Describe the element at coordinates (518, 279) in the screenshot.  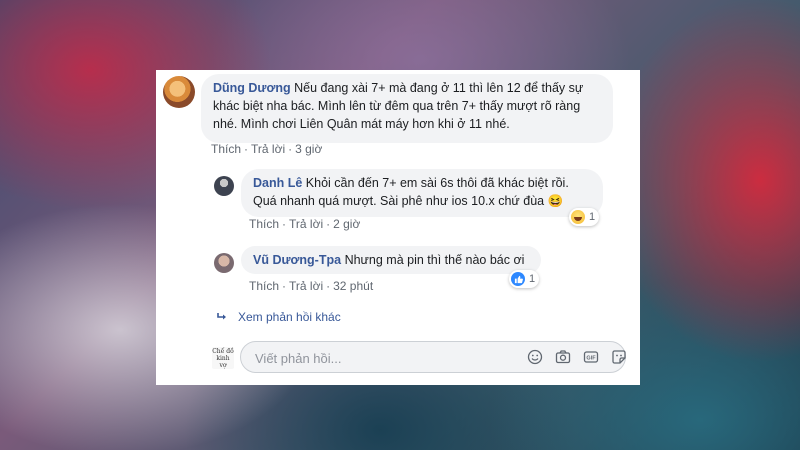
I see `like-icon` at that location.